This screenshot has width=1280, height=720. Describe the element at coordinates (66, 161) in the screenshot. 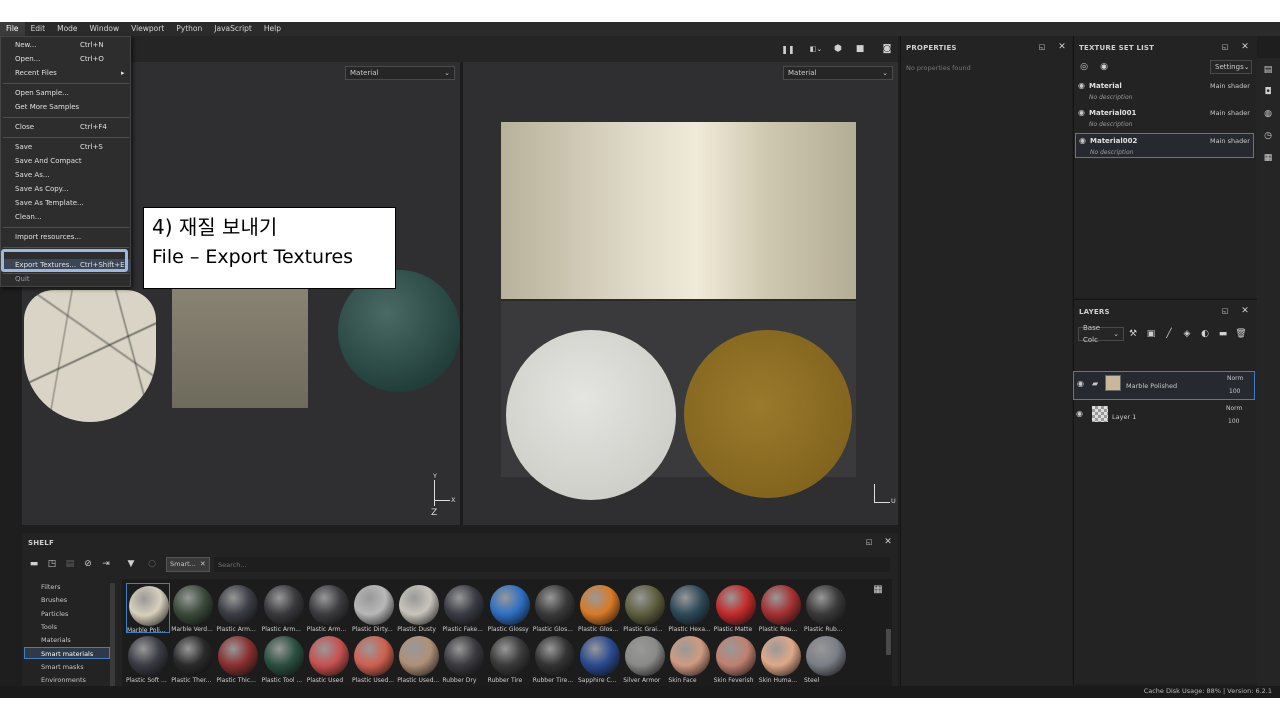

I see `menu-item-save-and-compact: Save And Compact` at that location.